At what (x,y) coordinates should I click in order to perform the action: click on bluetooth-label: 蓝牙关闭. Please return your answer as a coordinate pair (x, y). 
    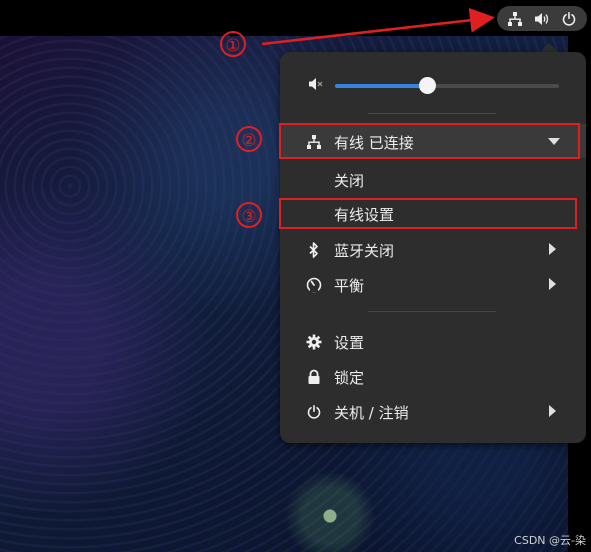
    Looking at the image, I should click on (364, 251).